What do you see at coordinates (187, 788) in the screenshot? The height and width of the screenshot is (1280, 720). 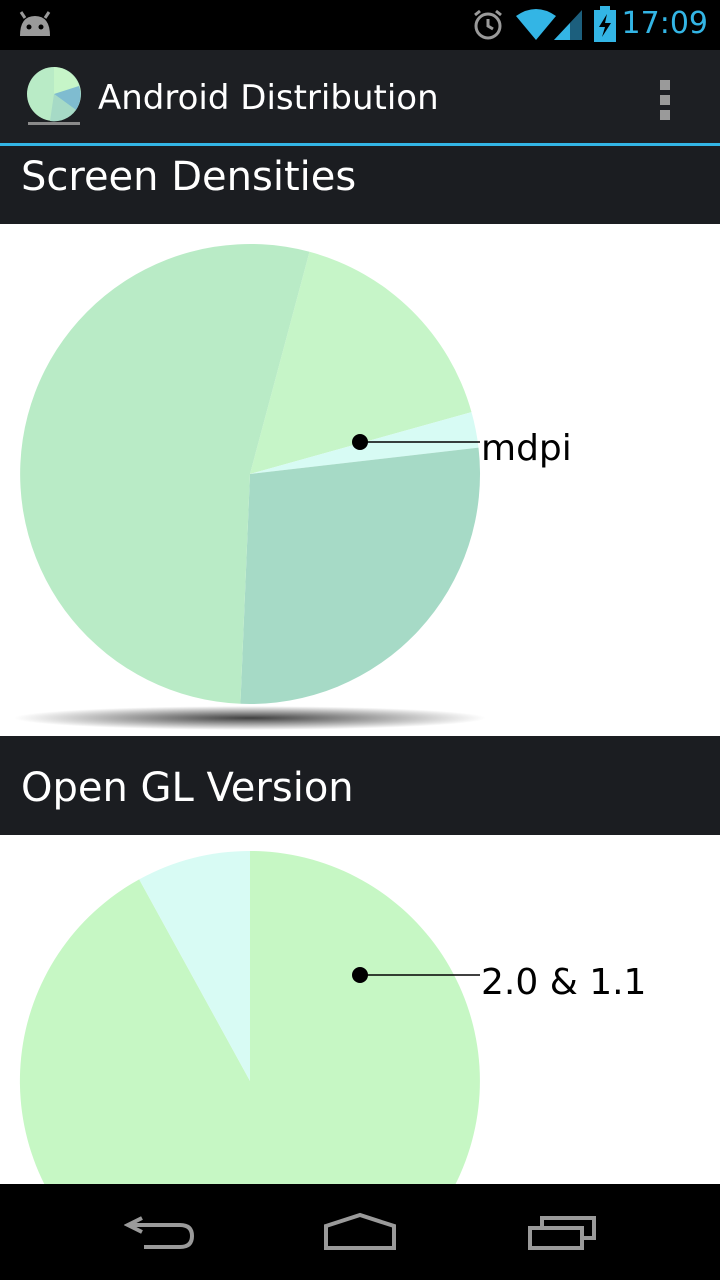 I see `section-title: Open GL Version` at bounding box center [187, 788].